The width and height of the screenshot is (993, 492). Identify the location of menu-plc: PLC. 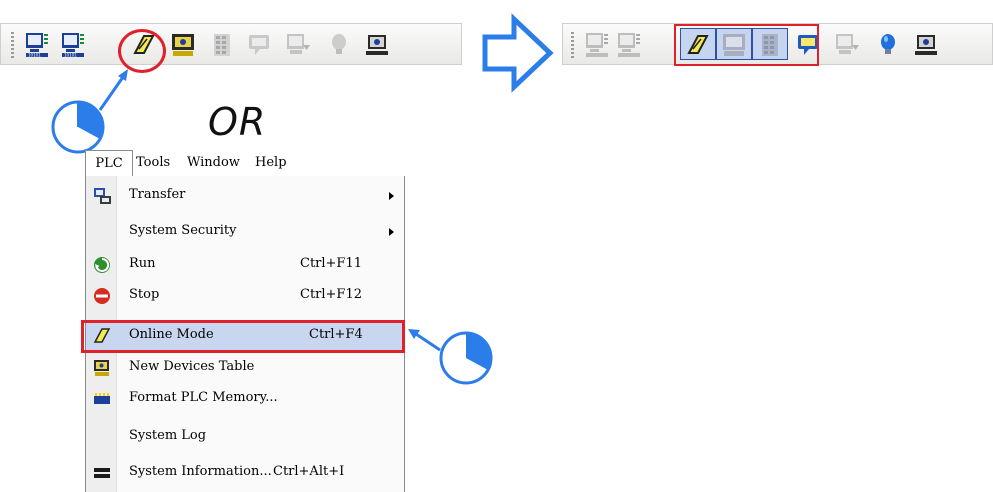
(109, 163).